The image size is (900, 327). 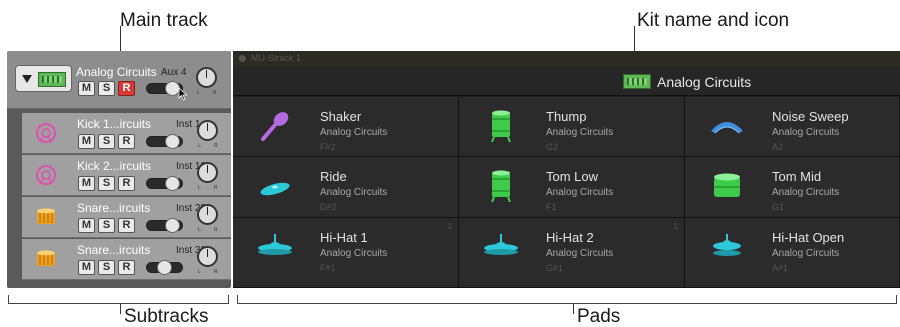 What do you see at coordinates (275, 126) in the screenshot?
I see `shaker-icon` at bounding box center [275, 126].